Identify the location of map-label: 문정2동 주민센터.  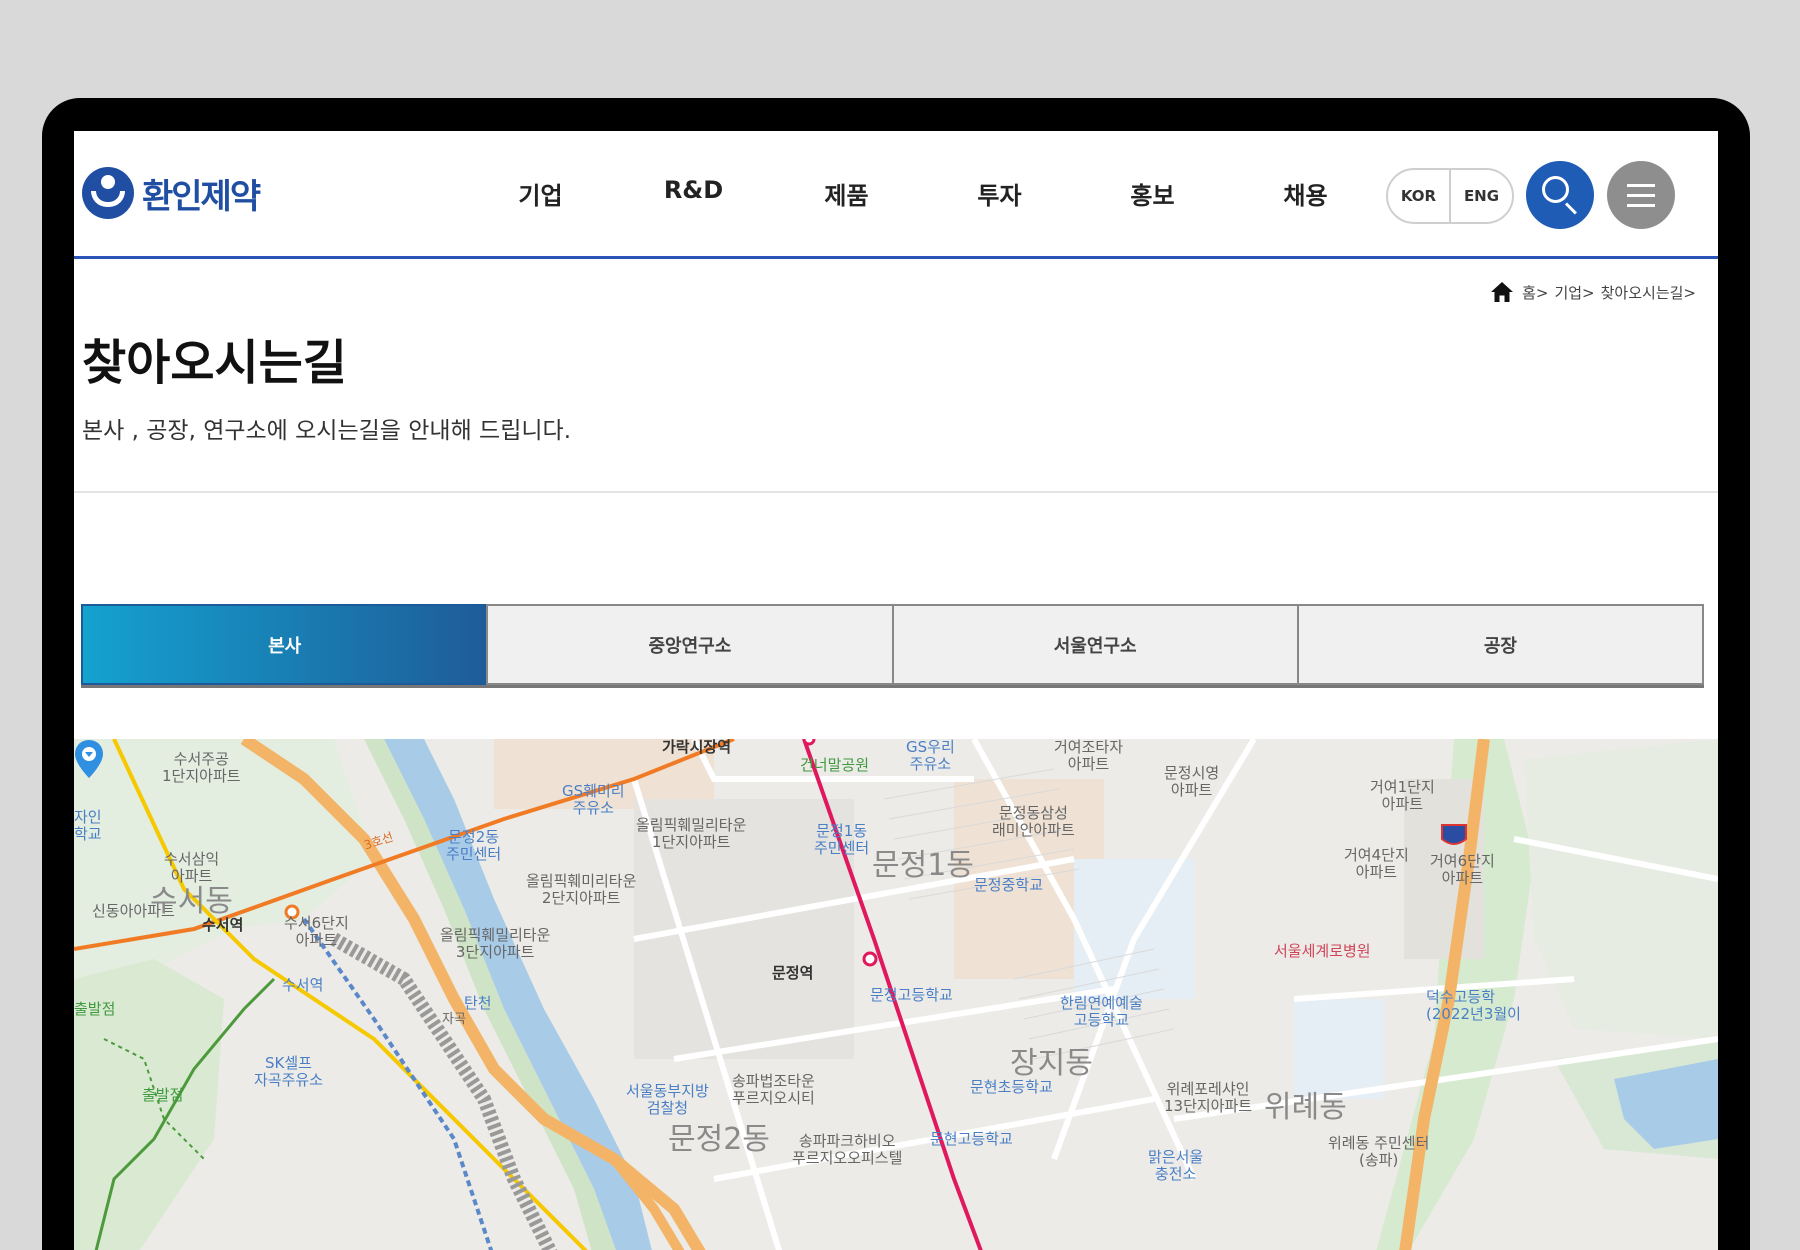
(474, 846).